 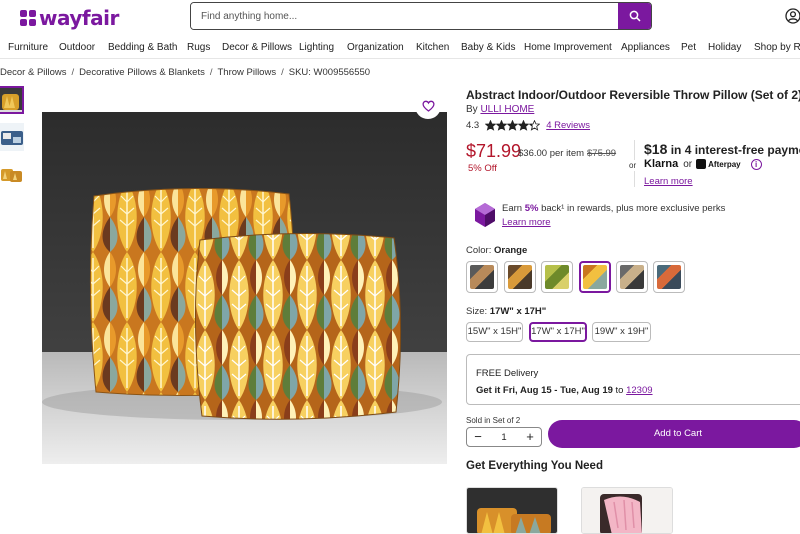 I want to click on add-to-cart-button: Add to Cart, so click(x=674, y=434).